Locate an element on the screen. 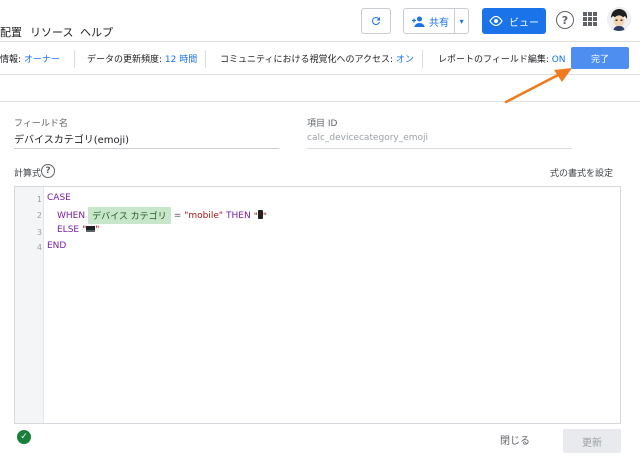 The height and width of the screenshot is (460, 640). format-formula-link: 式の書式を設定 is located at coordinates (581, 172).